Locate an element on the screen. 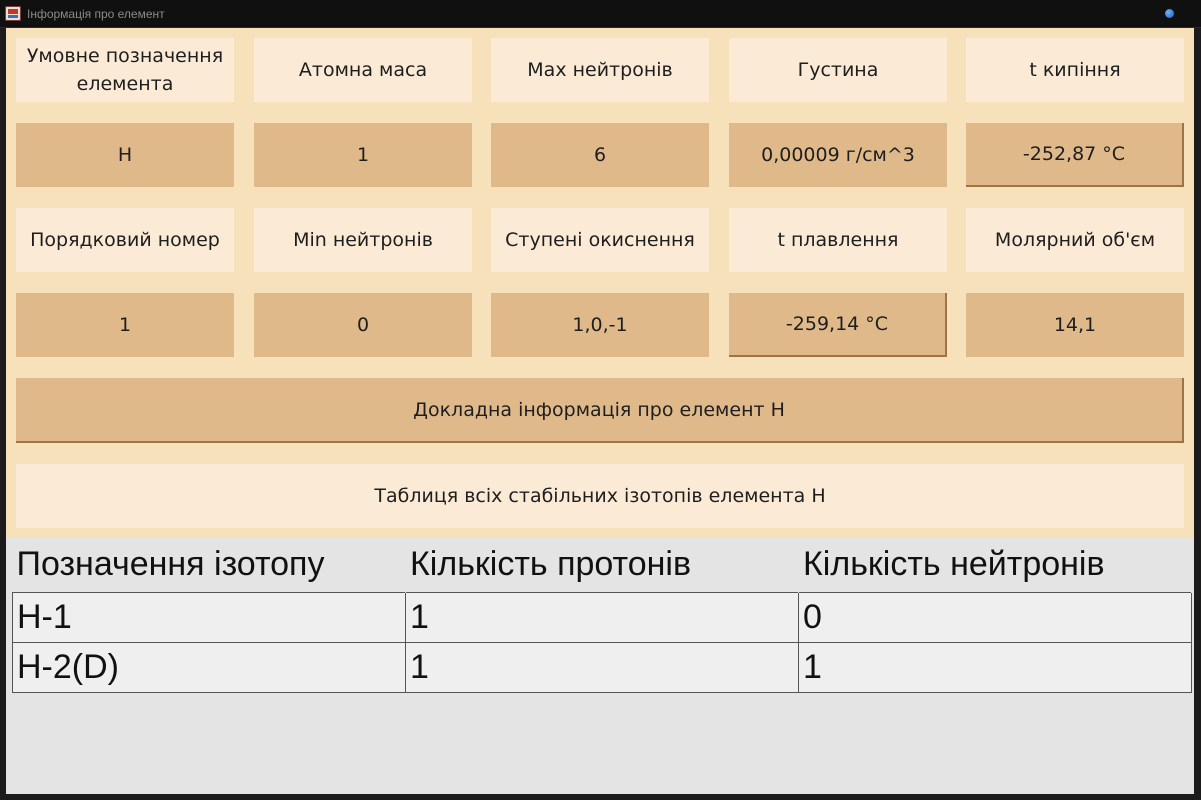  column-header-isotope: Позначення ізотопу is located at coordinates (209, 565).